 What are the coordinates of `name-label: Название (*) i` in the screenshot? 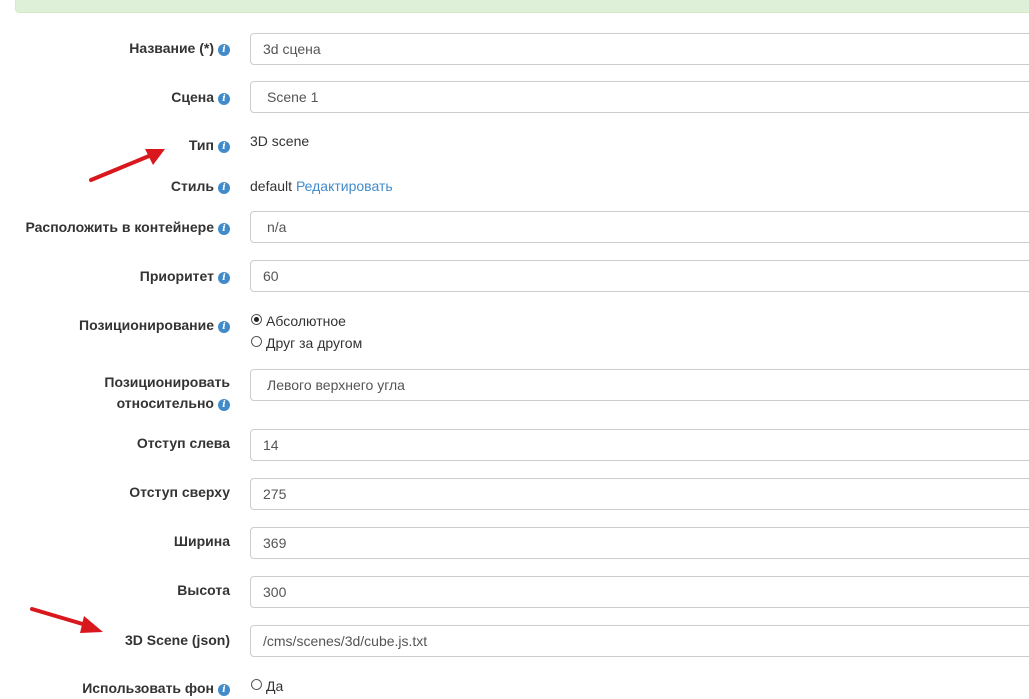 It's located at (179, 48).